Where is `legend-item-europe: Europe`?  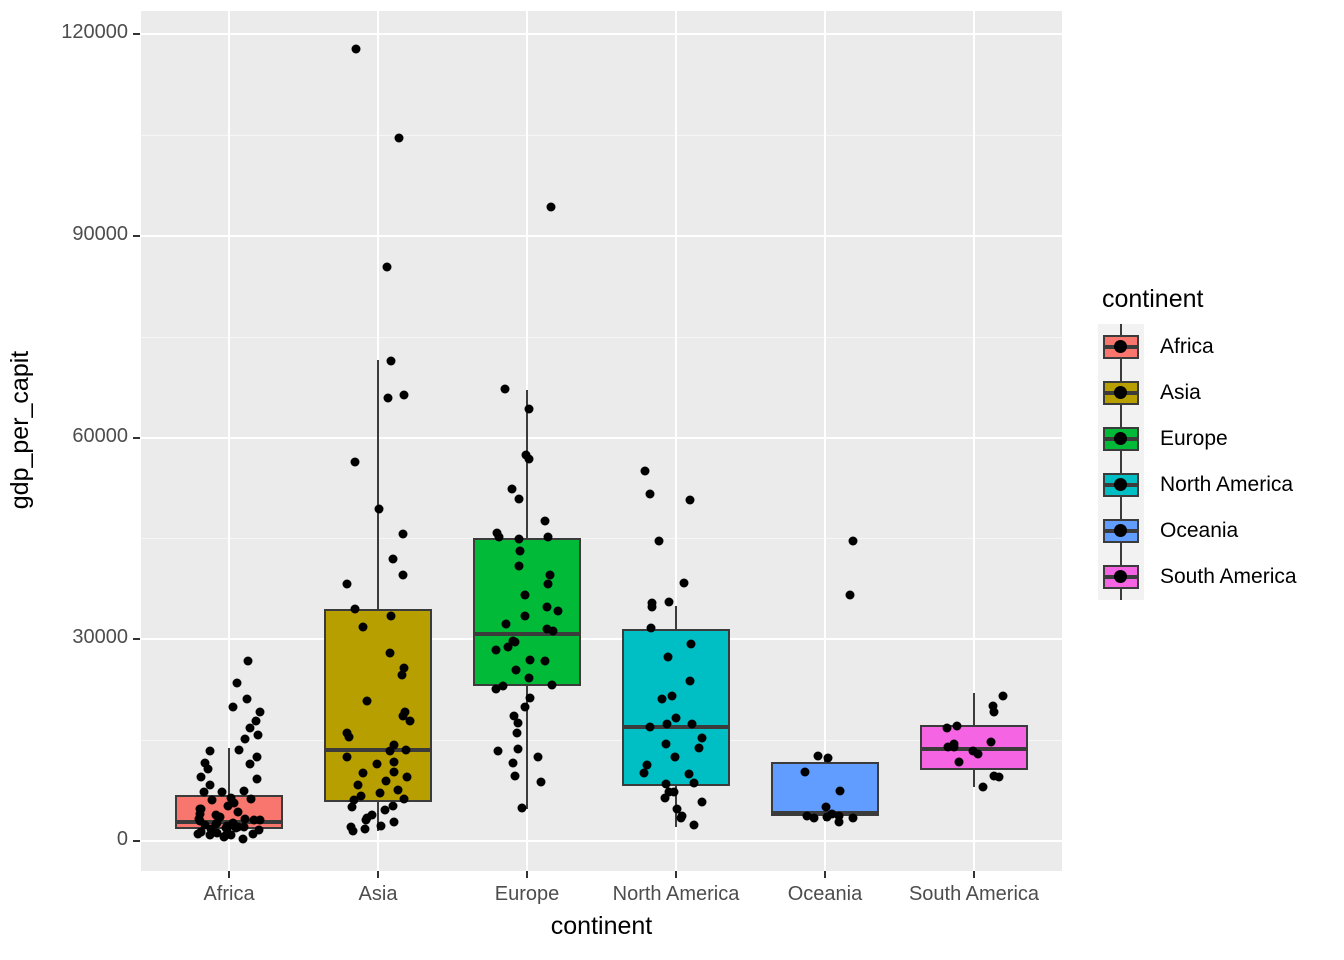
legend-item-europe: Europe is located at coordinates (1218, 439).